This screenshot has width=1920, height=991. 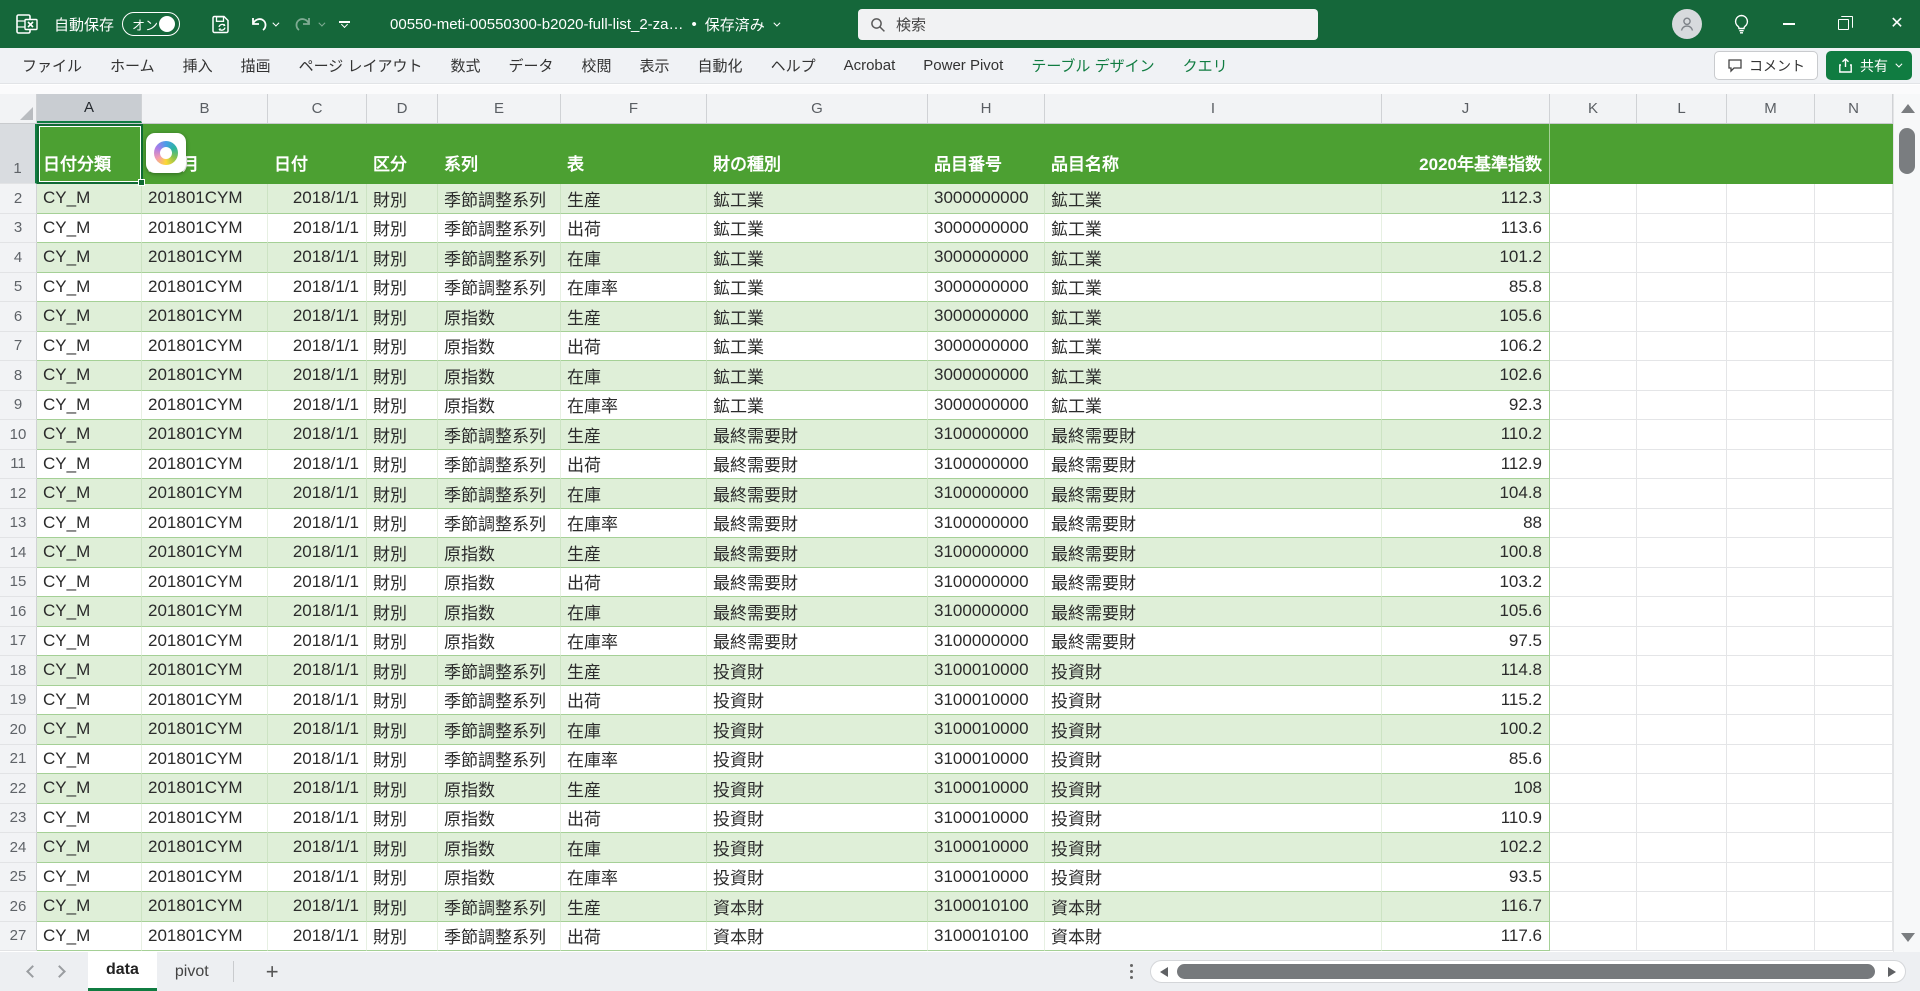 What do you see at coordinates (18, 907) in the screenshot?
I see `row-header-26: 26` at bounding box center [18, 907].